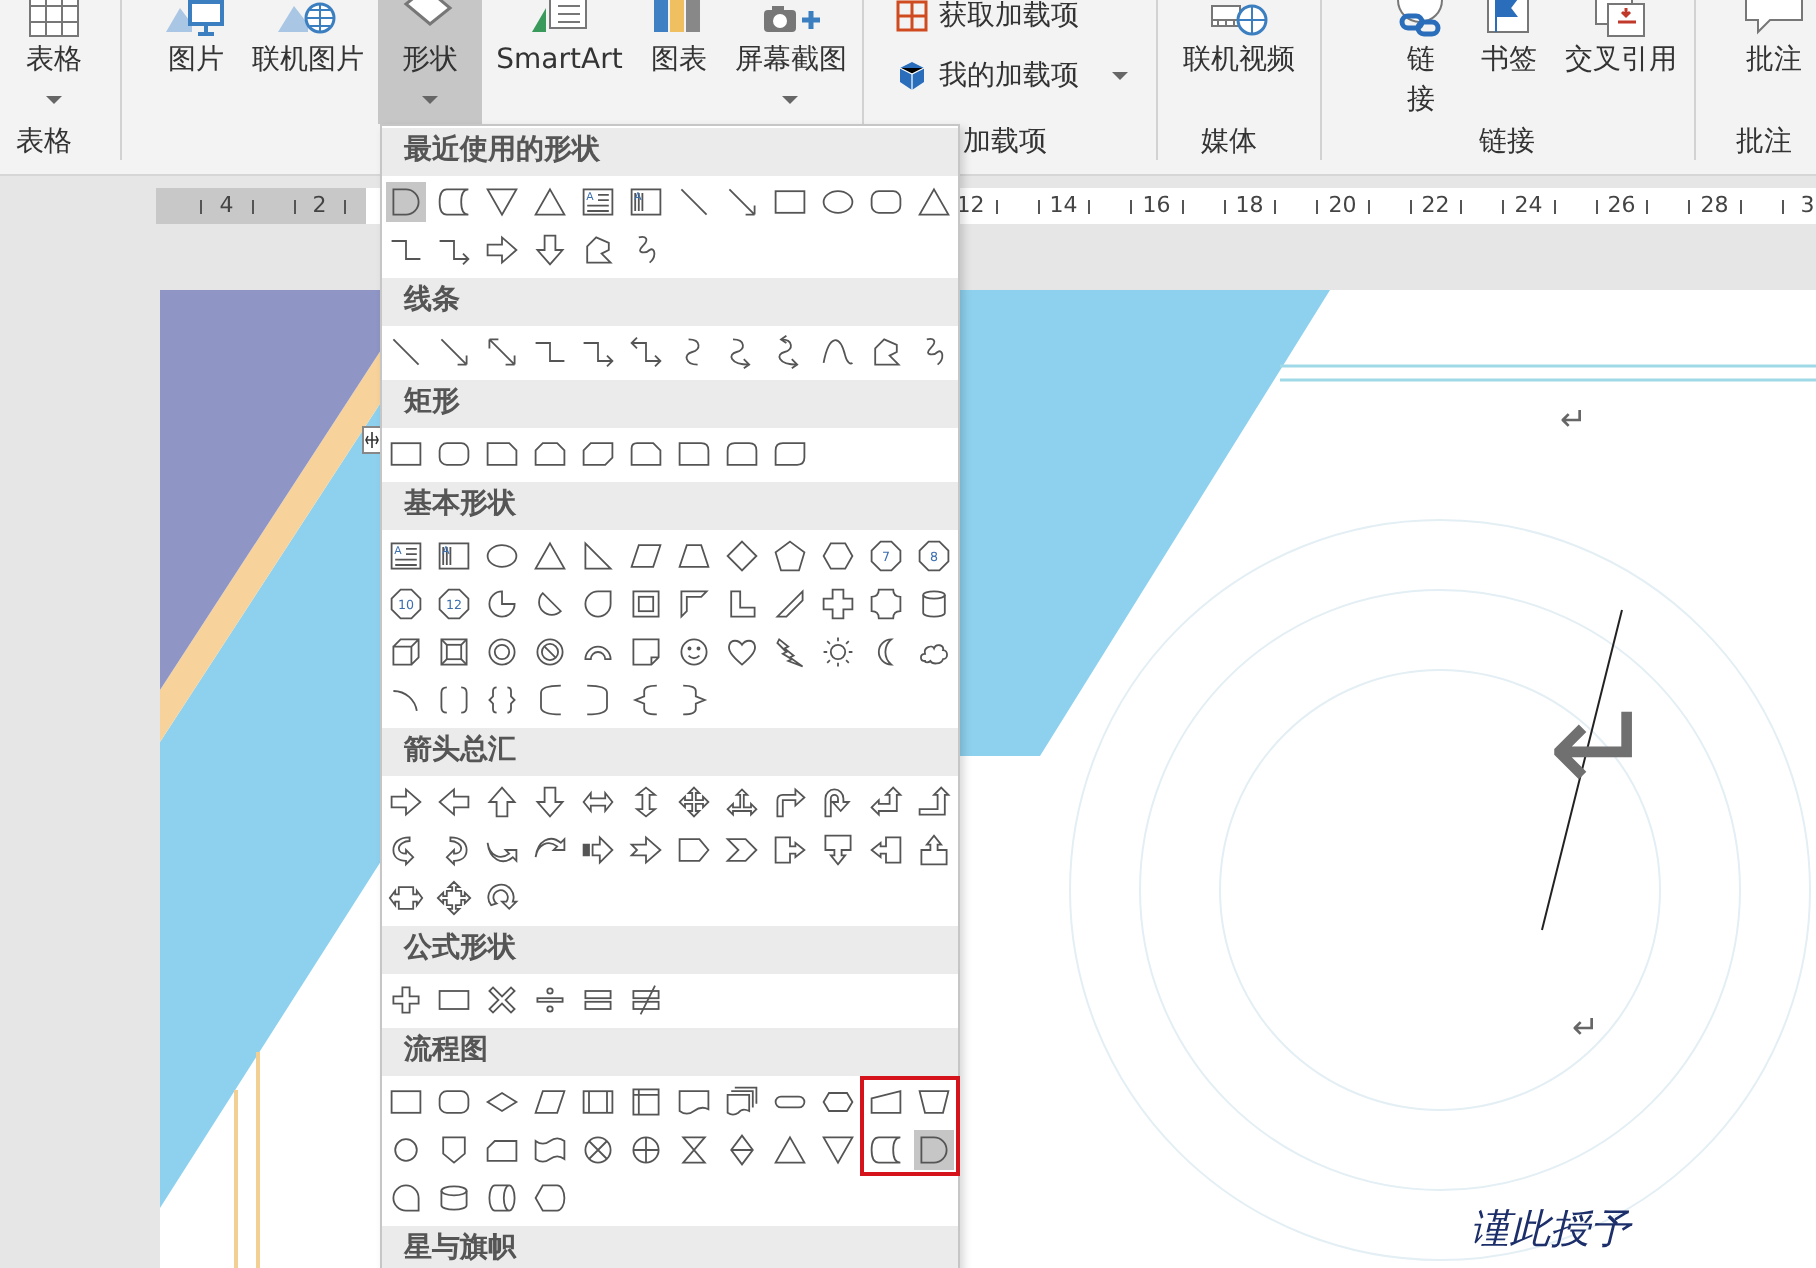  What do you see at coordinates (670, 1052) in the screenshot?
I see `section-heading: 流程图` at bounding box center [670, 1052].